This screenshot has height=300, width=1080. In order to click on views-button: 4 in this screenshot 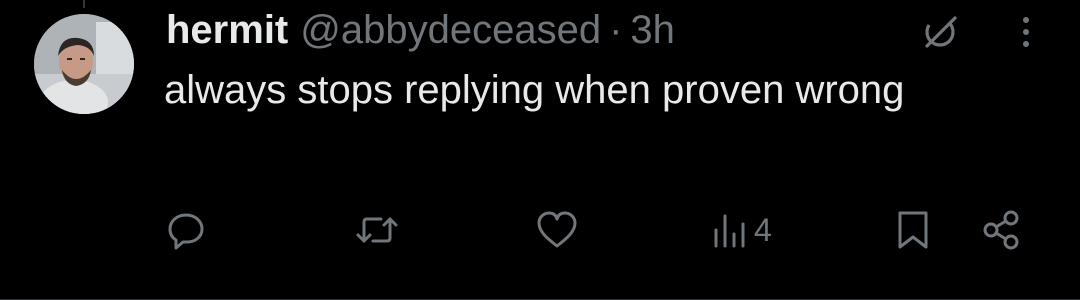, I will do `click(742, 230)`.